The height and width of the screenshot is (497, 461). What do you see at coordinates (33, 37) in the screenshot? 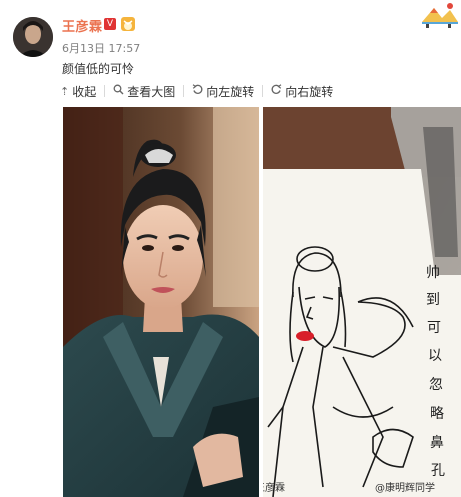
I see `avatar` at bounding box center [33, 37].